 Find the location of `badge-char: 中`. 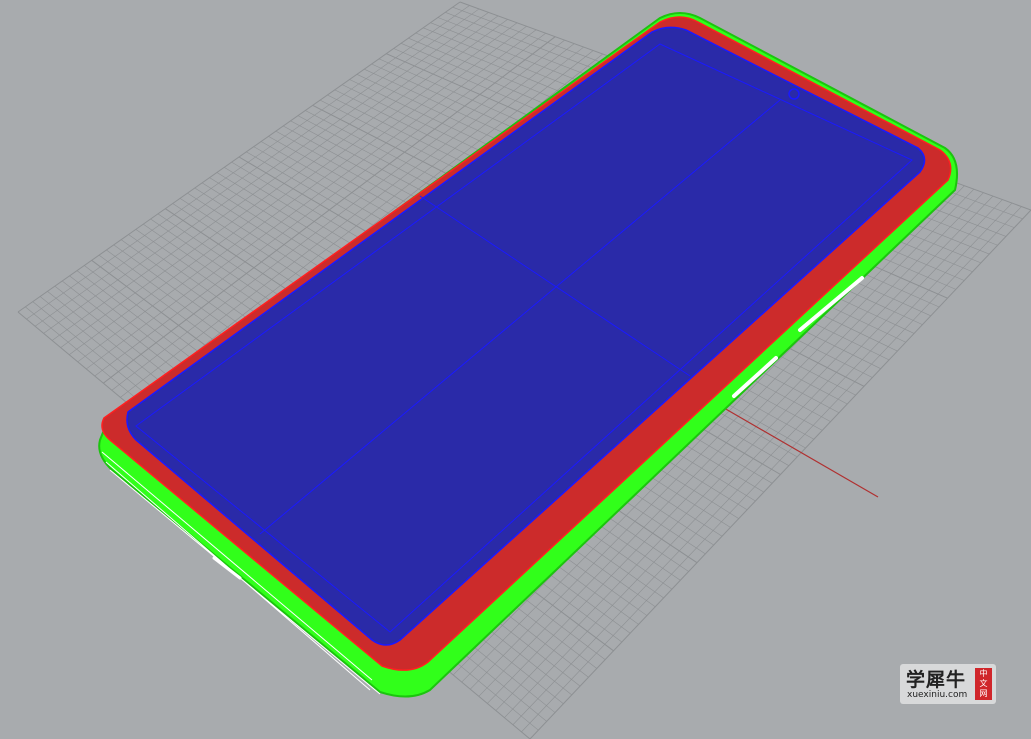

badge-char: 中 is located at coordinates (983, 673).